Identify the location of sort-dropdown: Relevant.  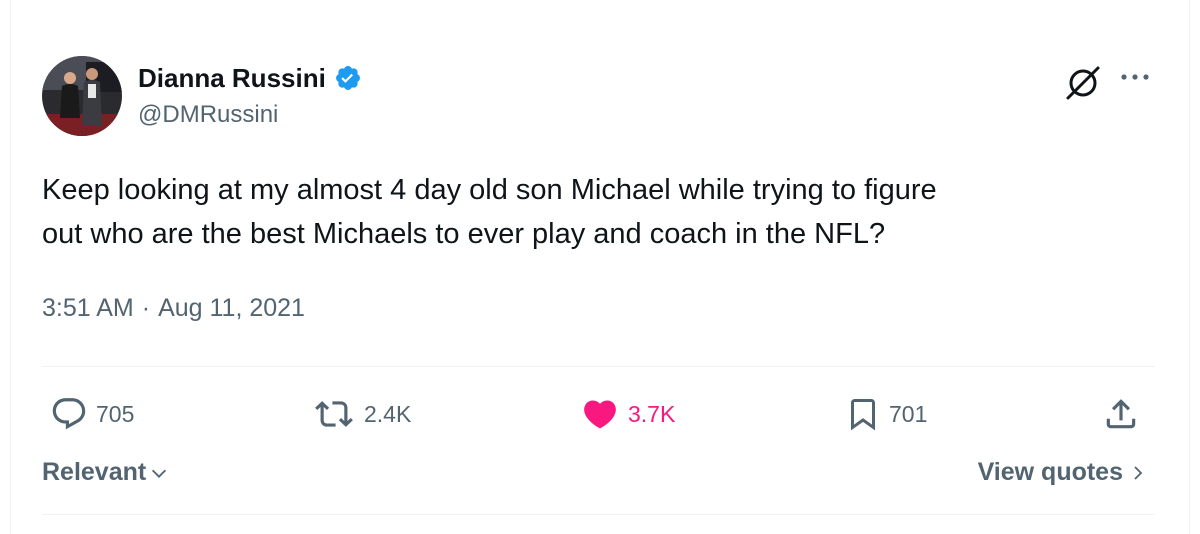
(106, 472).